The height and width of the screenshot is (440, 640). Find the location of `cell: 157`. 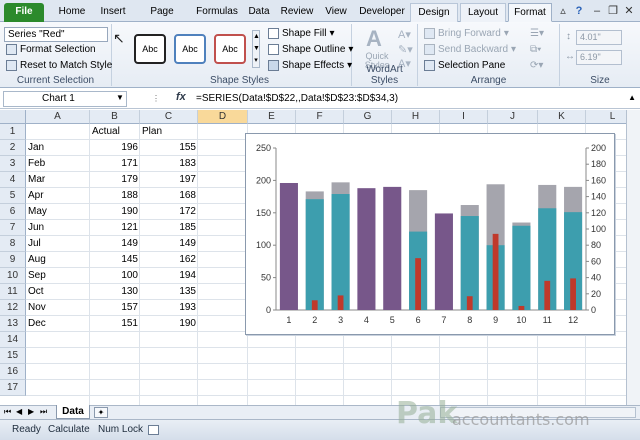

cell: 157 is located at coordinates (115, 308).